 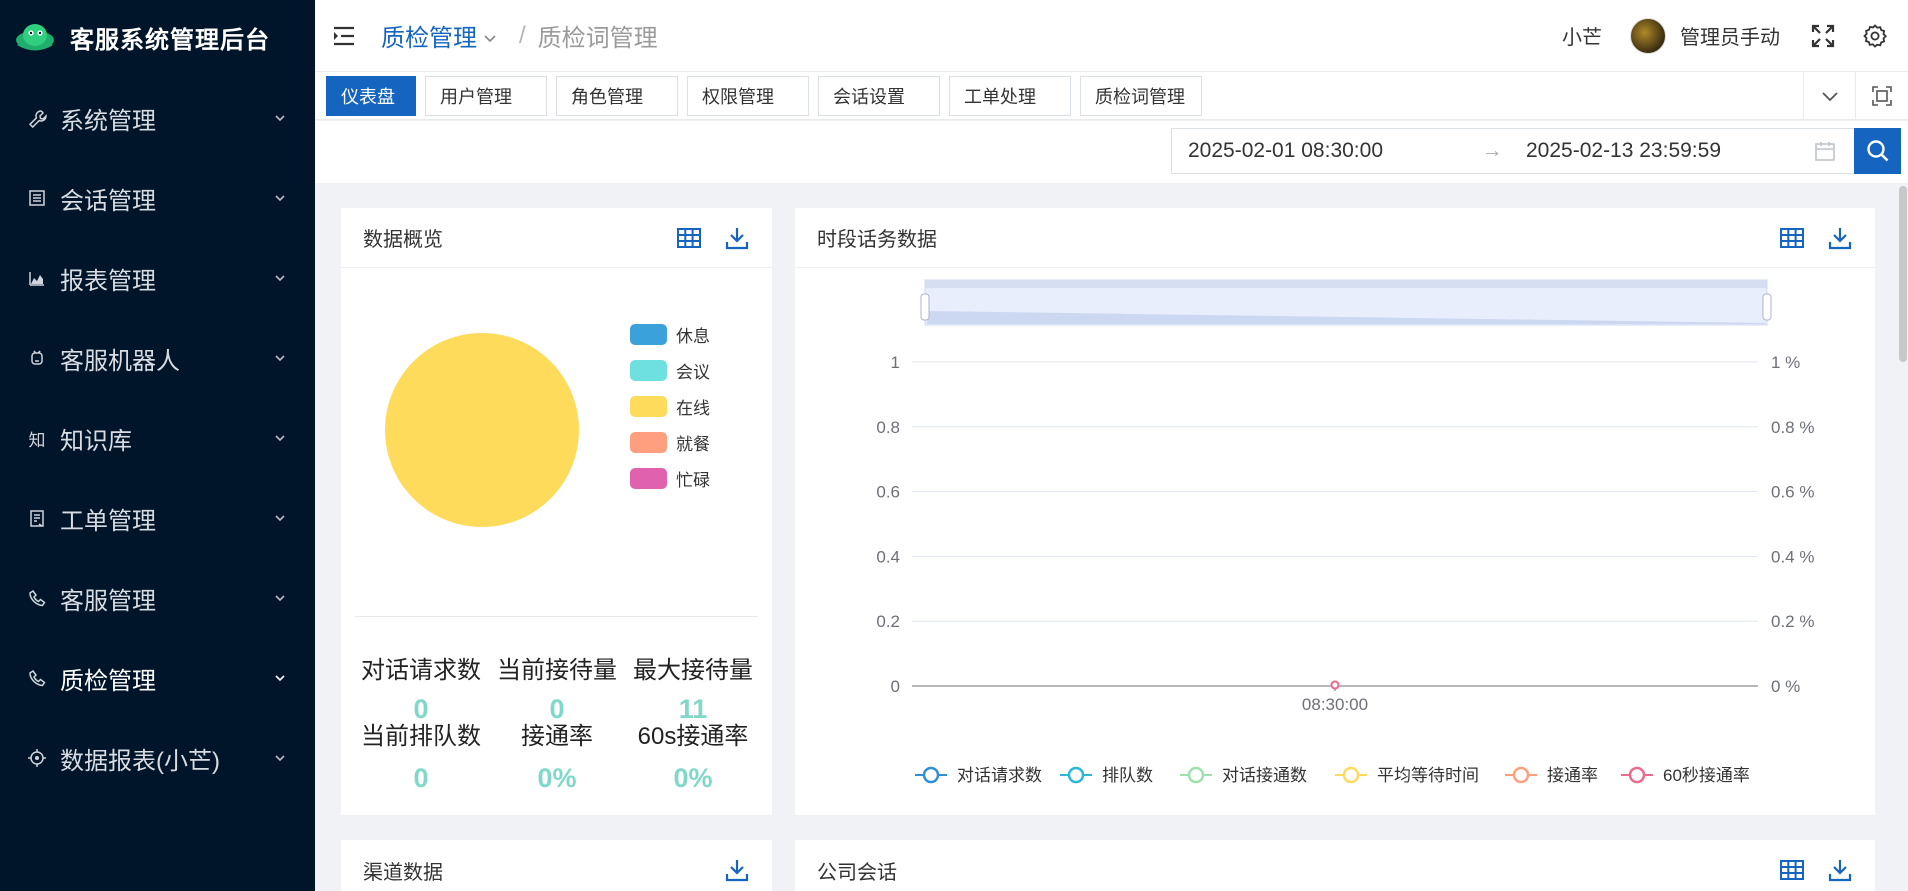 What do you see at coordinates (1730, 35) in the screenshot?
I see `user-name: 管理员手动` at bounding box center [1730, 35].